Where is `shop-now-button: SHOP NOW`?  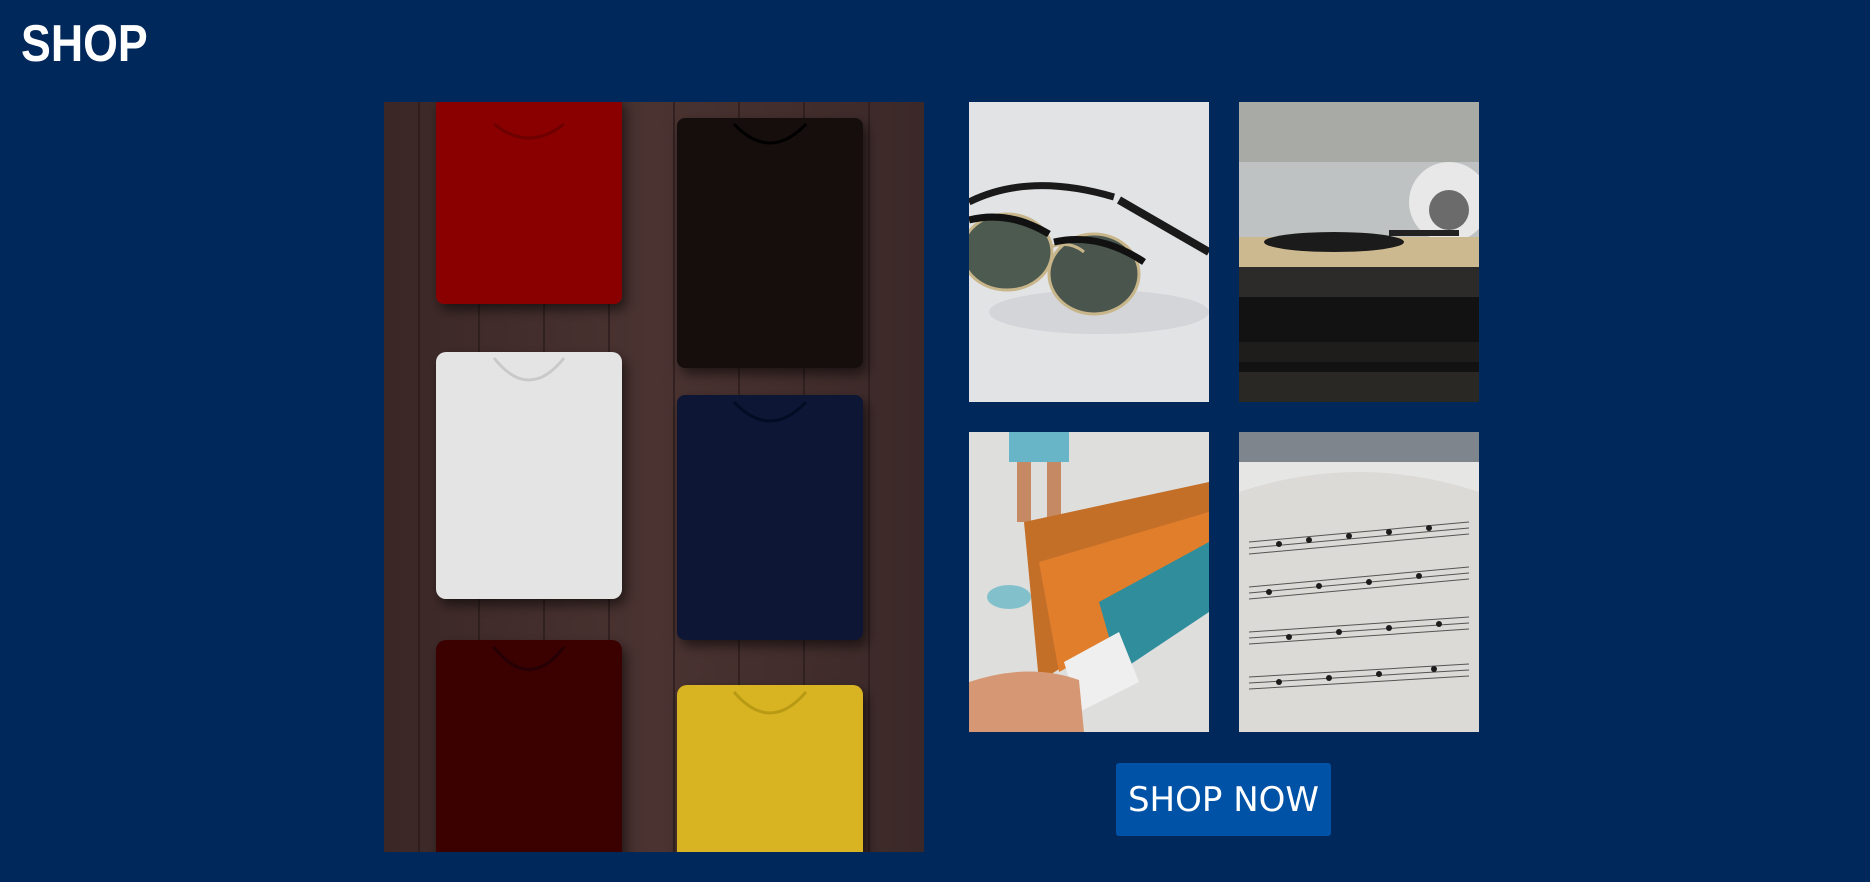 shop-now-button: SHOP NOW is located at coordinates (1223, 799).